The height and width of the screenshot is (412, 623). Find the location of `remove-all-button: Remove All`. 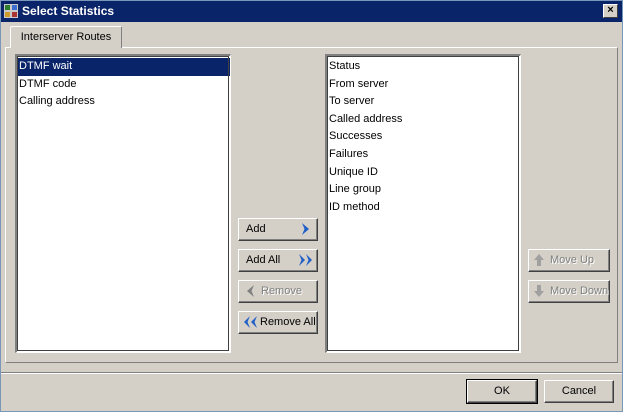

remove-all-button: Remove All is located at coordinates (278, 322).